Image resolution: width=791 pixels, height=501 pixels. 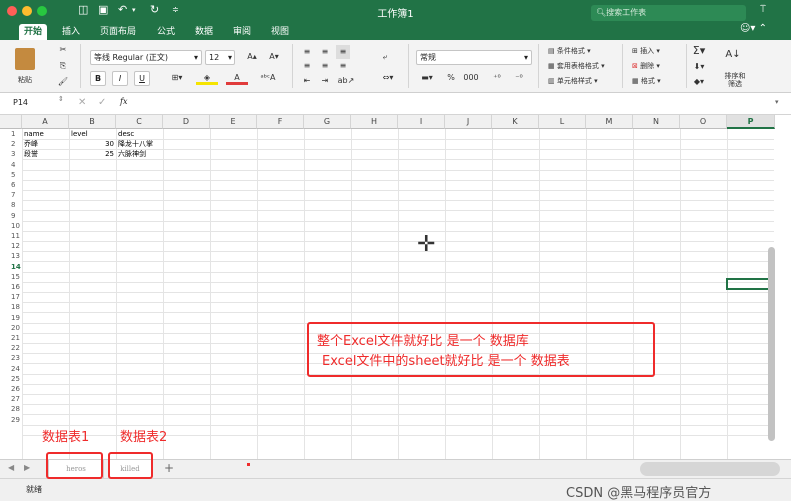 What do you see at coordinates (91, 144) in the screenshot?
I see `cell: 30` at bounding box center [91, 144].